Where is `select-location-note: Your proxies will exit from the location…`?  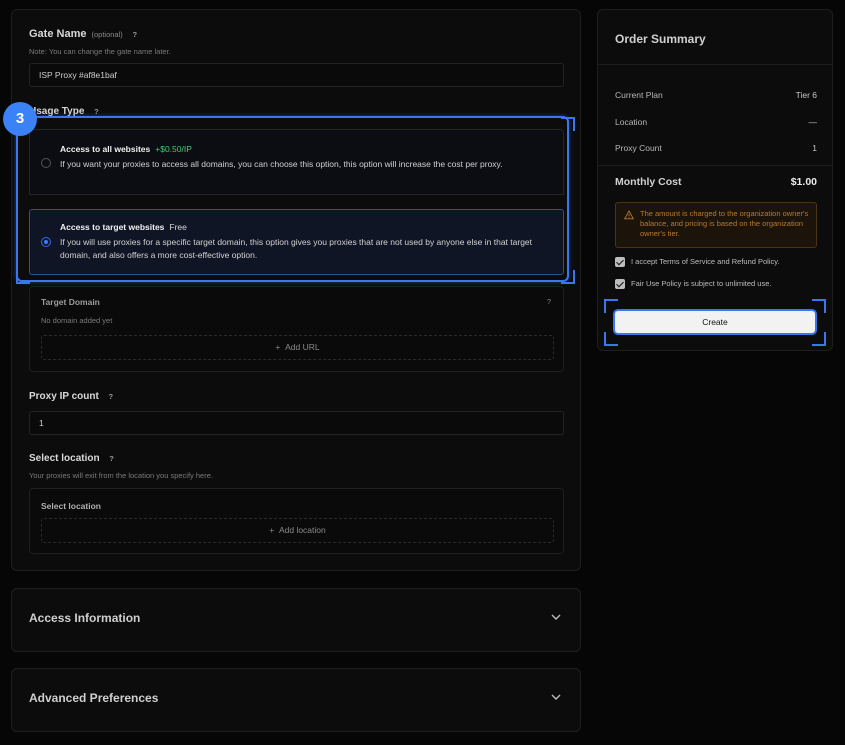 select-location-note: Your proxies will exit from the location… is located at coordinates (121, 475).